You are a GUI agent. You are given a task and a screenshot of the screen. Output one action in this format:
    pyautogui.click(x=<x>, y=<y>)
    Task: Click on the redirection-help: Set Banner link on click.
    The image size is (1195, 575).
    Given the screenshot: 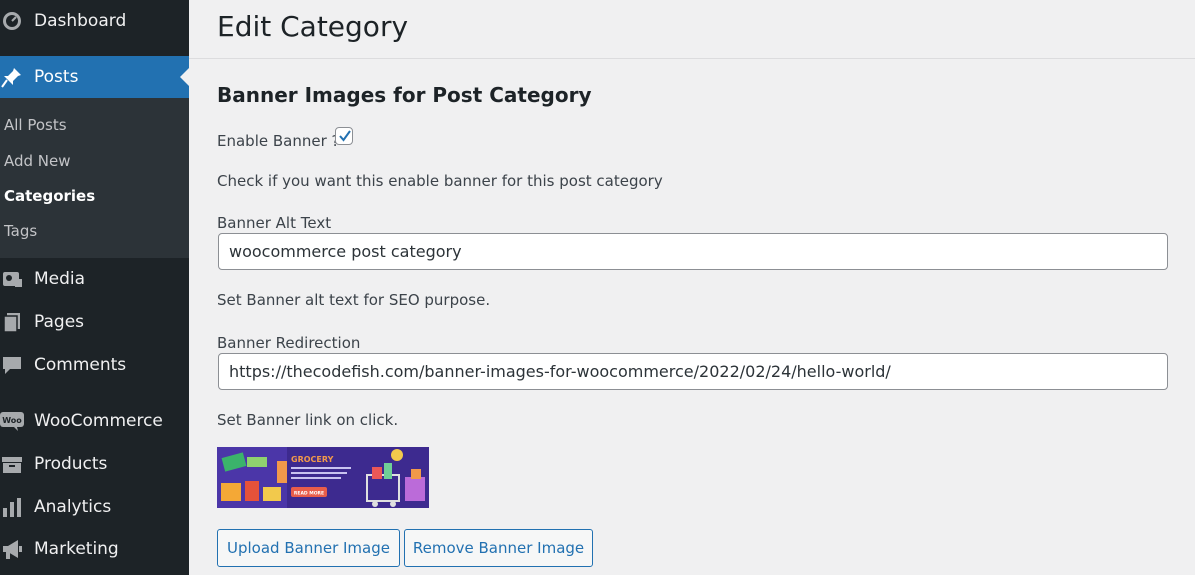 What is the action you would take?
    pyautogui.click(x=308, y=420)
    